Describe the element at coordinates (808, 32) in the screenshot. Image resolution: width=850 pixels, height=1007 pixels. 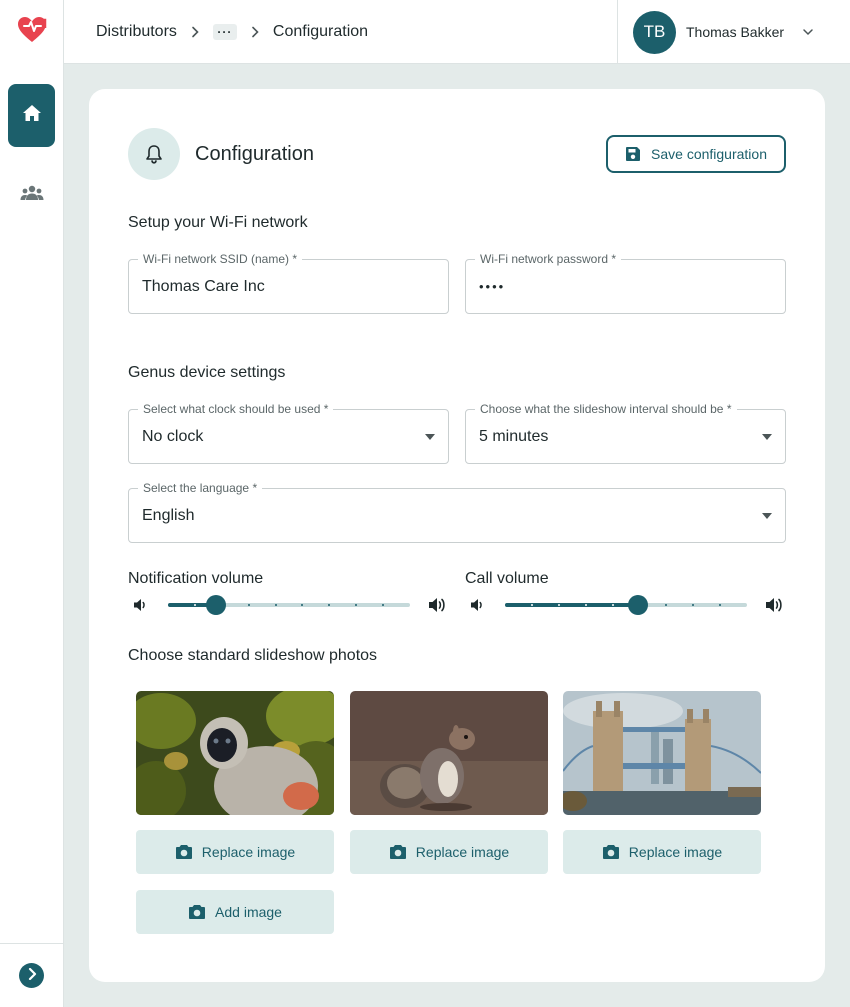
I see `chevron-down-icon` at that location.